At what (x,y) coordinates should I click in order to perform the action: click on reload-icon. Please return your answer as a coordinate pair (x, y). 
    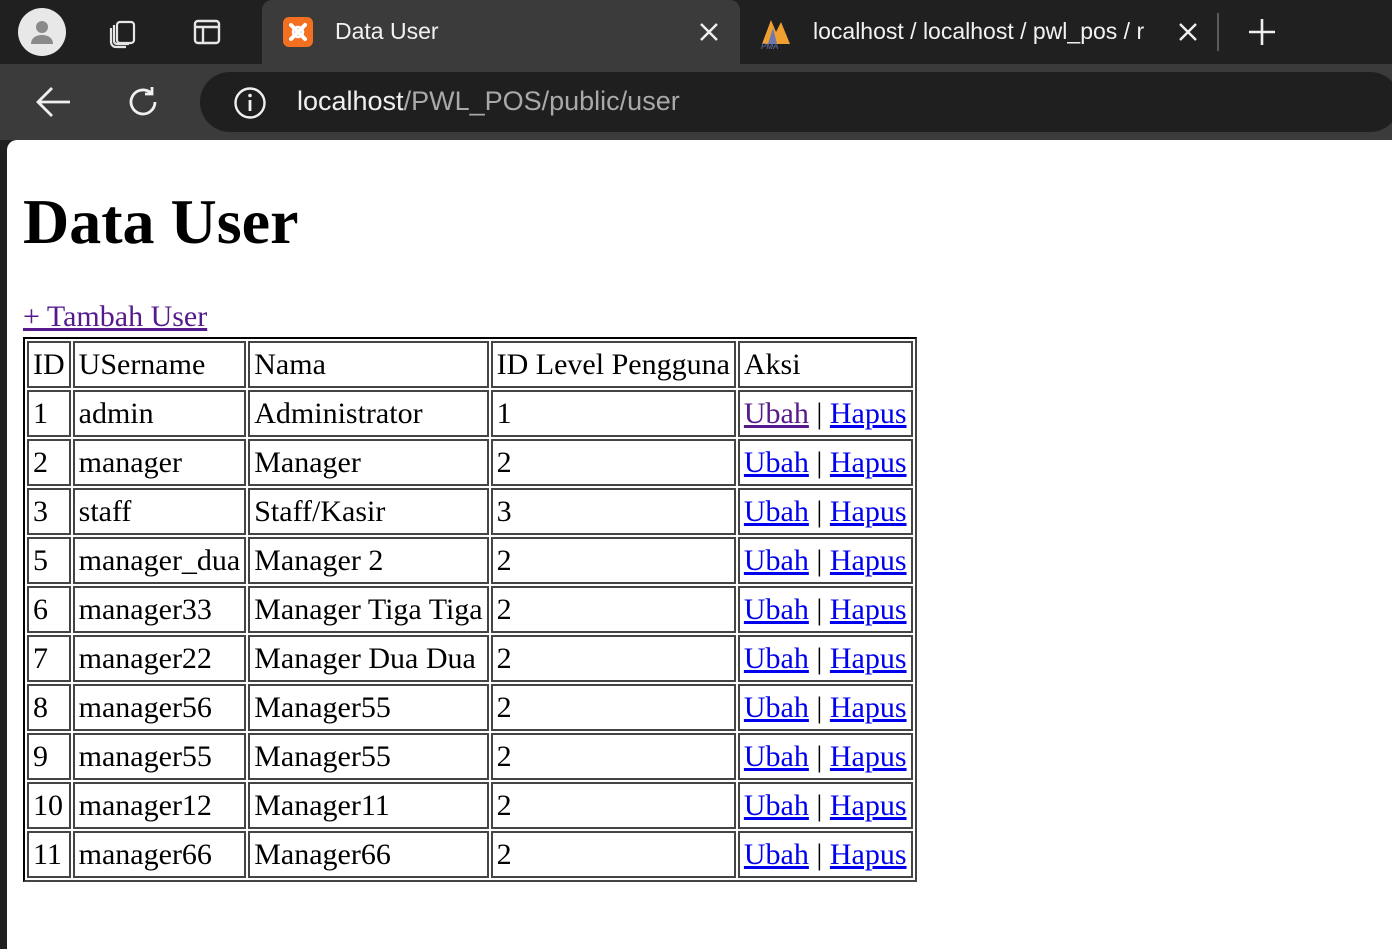
    Looking at the image, I should click on (143, 102).